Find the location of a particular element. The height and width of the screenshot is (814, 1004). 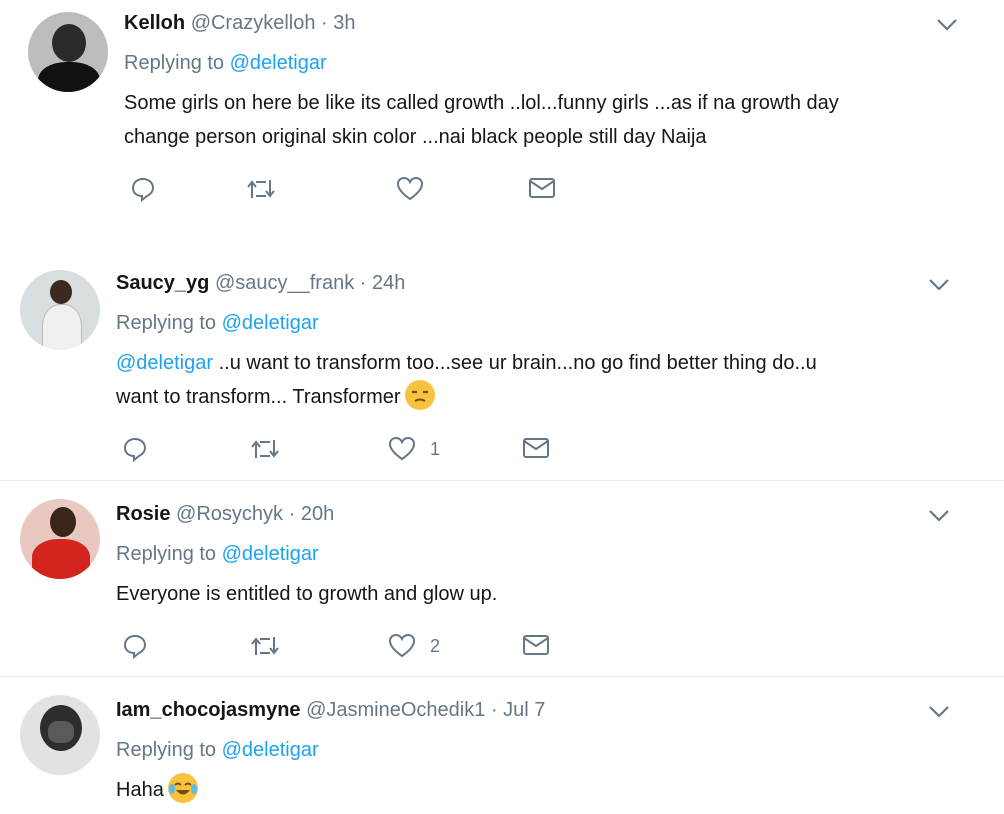

timestamp: 24h is located at coordinates (388, 283).